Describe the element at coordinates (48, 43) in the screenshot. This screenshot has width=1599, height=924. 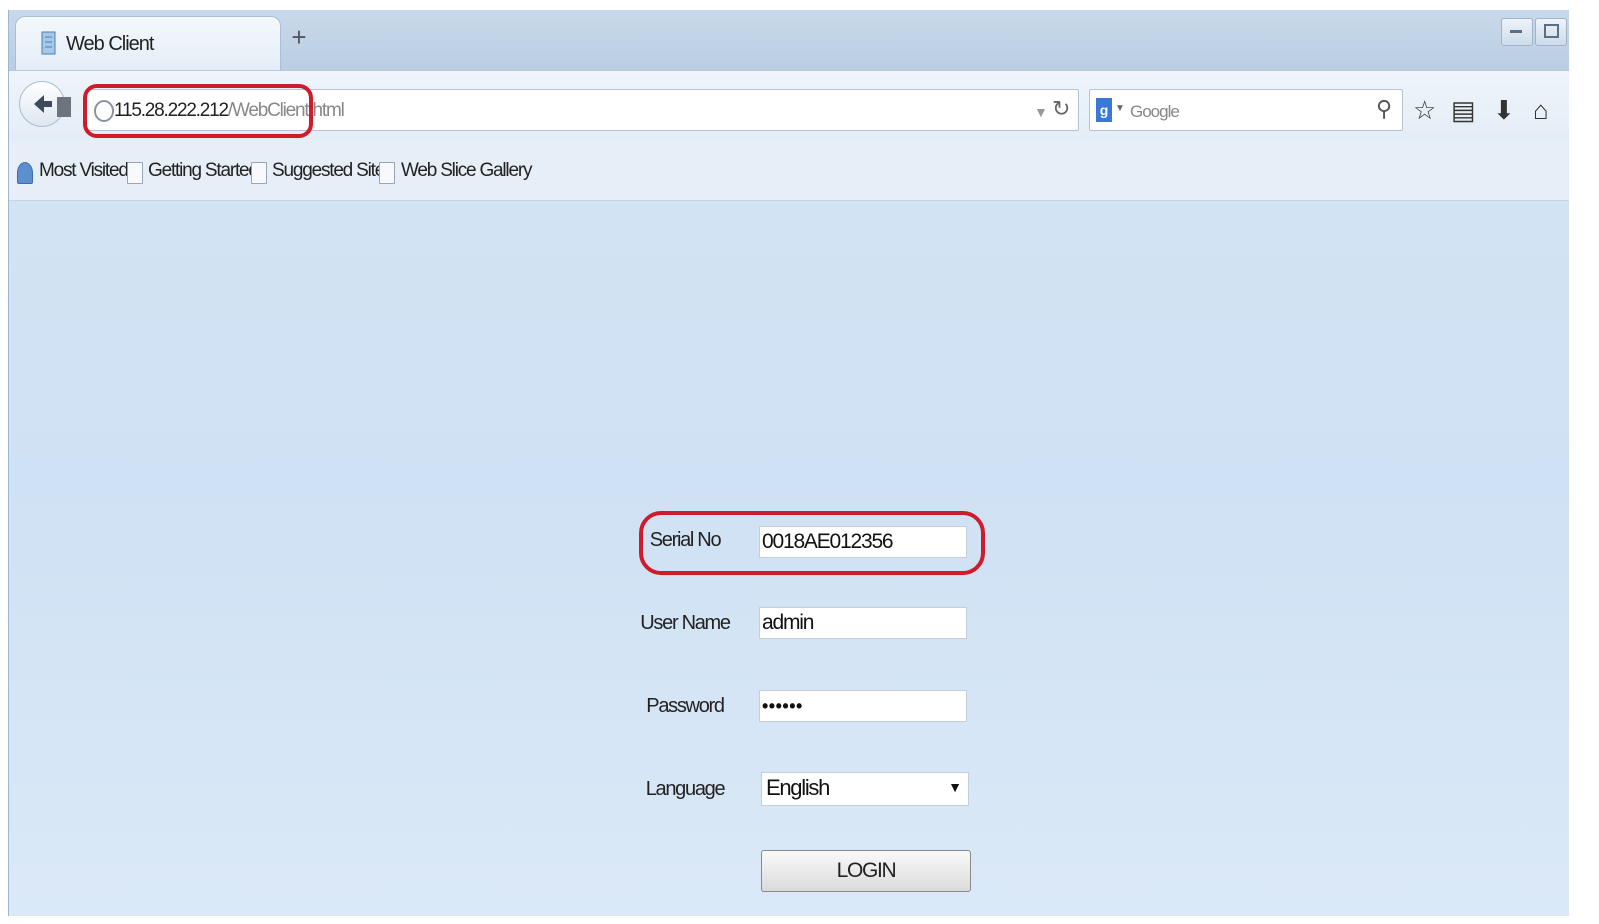
I see `page-favicon-icon` at that location.